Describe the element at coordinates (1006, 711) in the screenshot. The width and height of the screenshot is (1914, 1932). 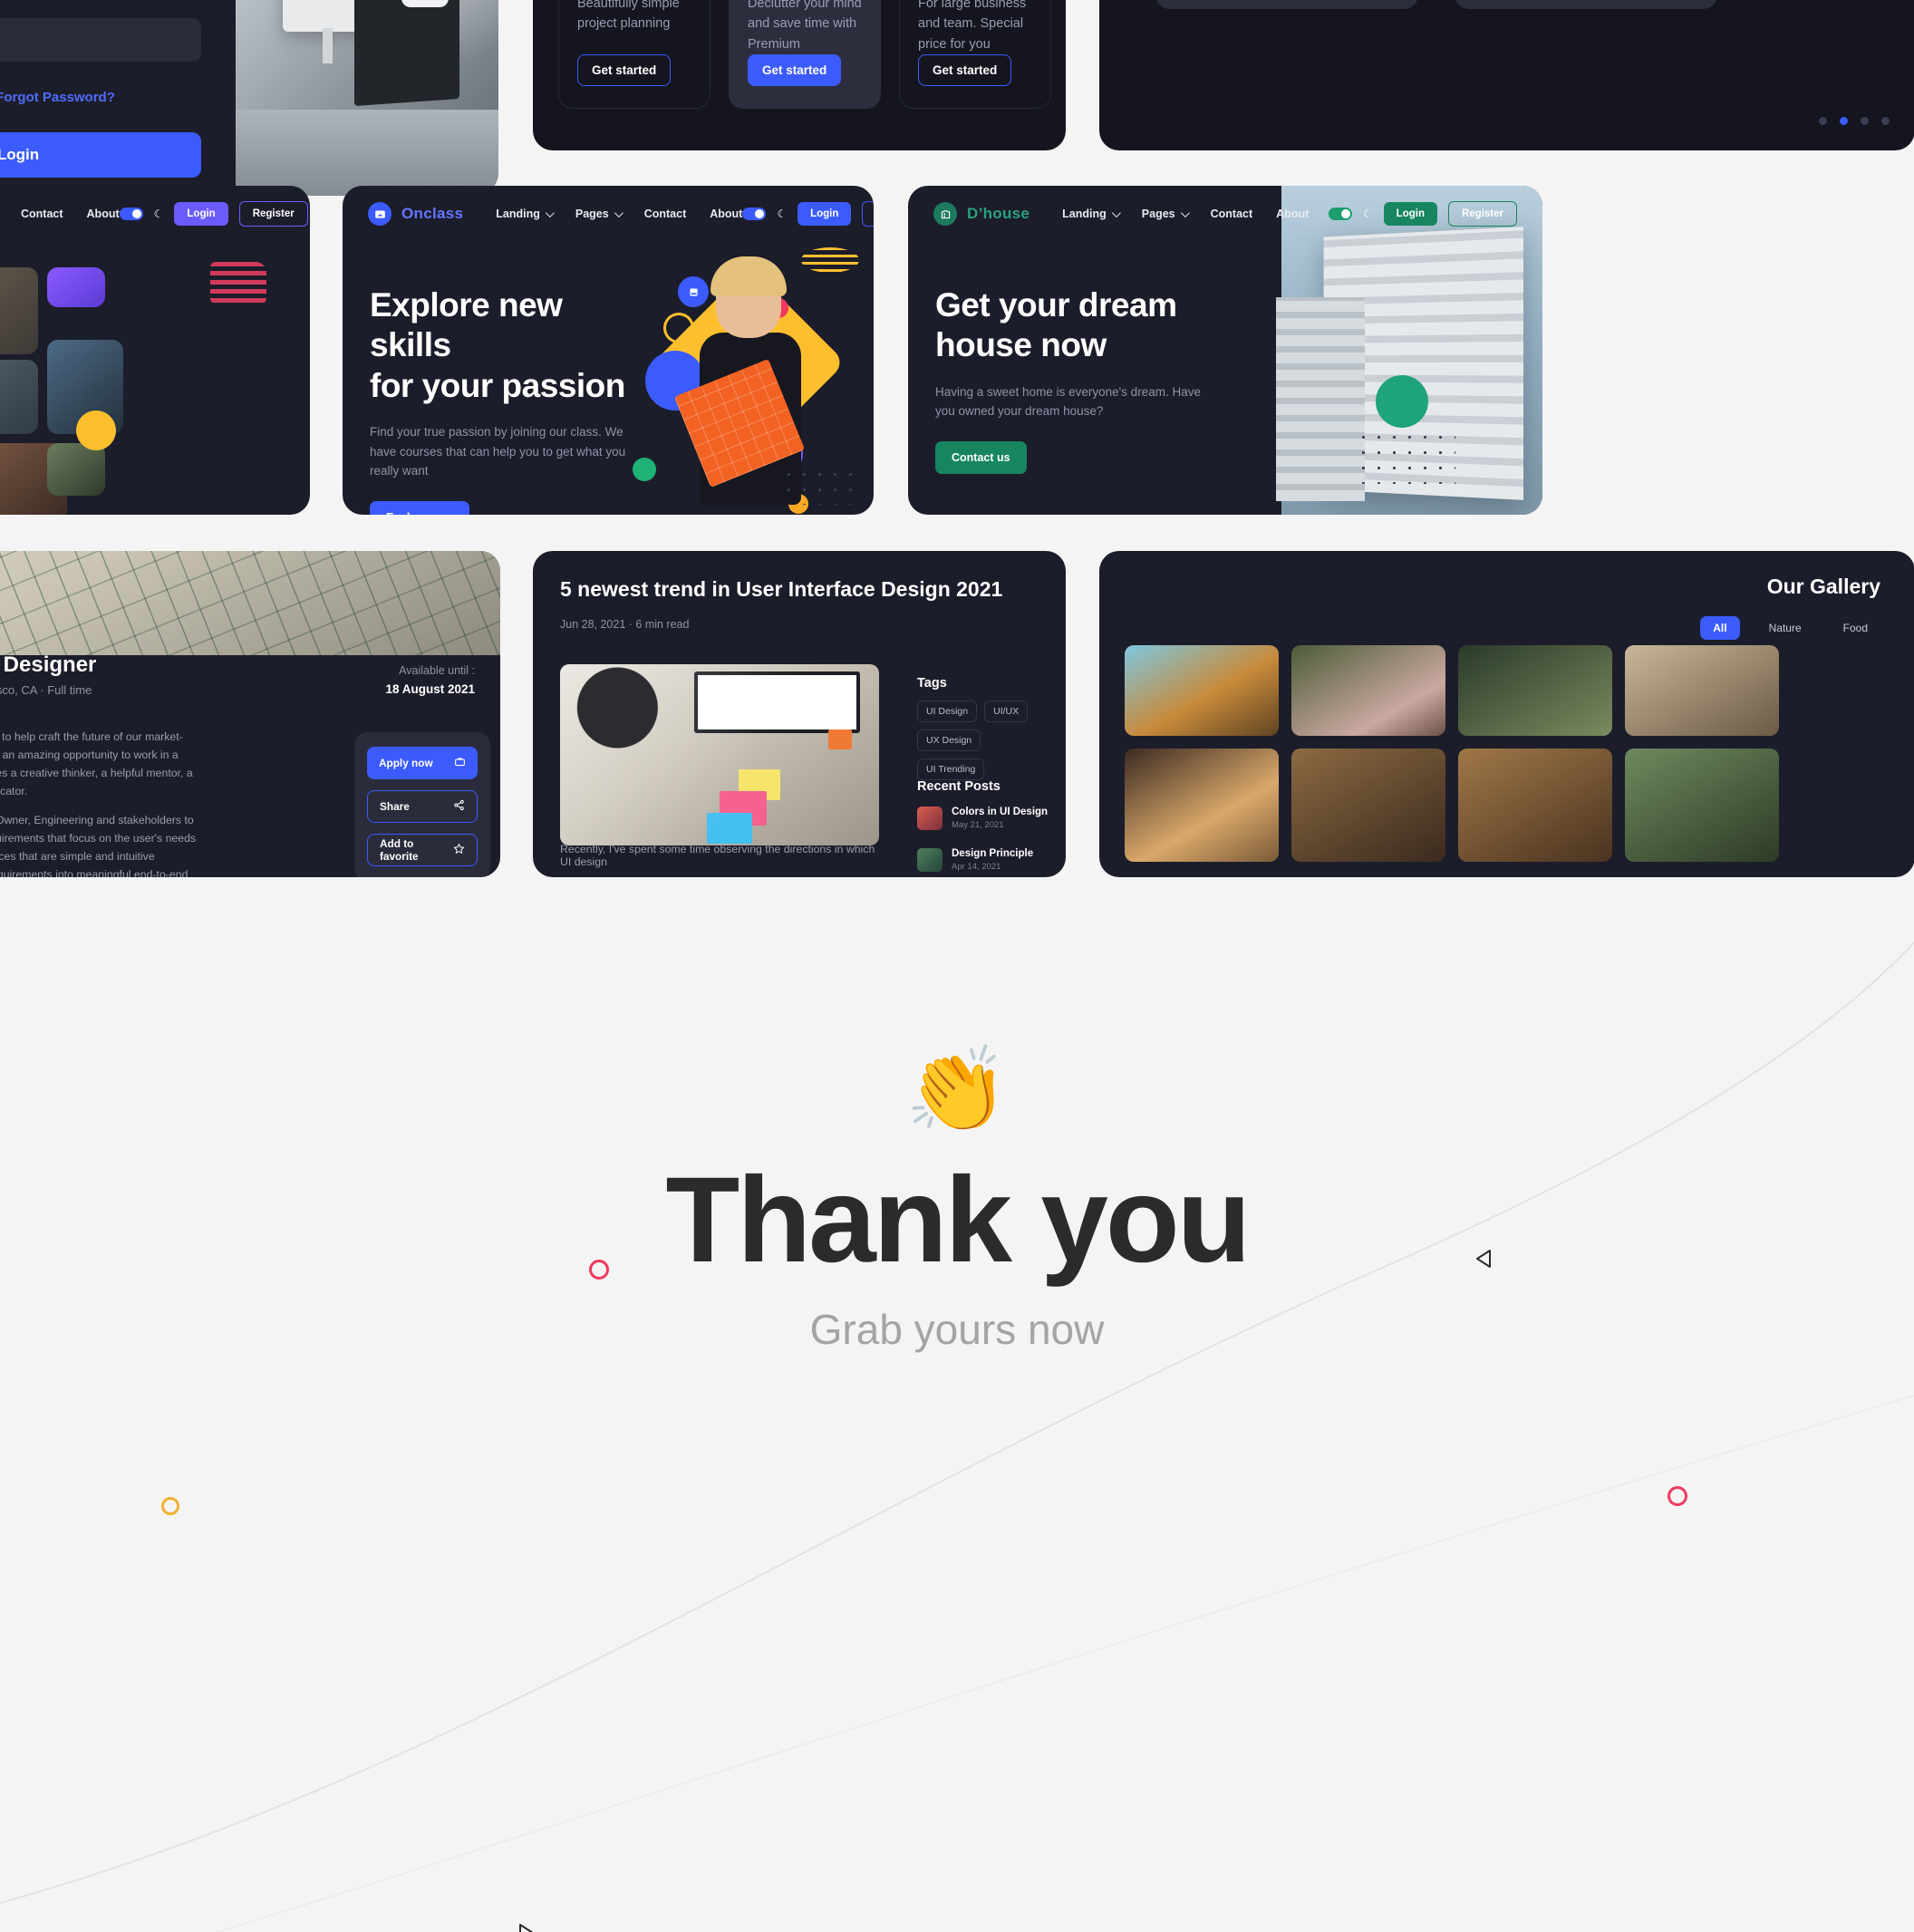
I see `tag: UI/UX` at that location.